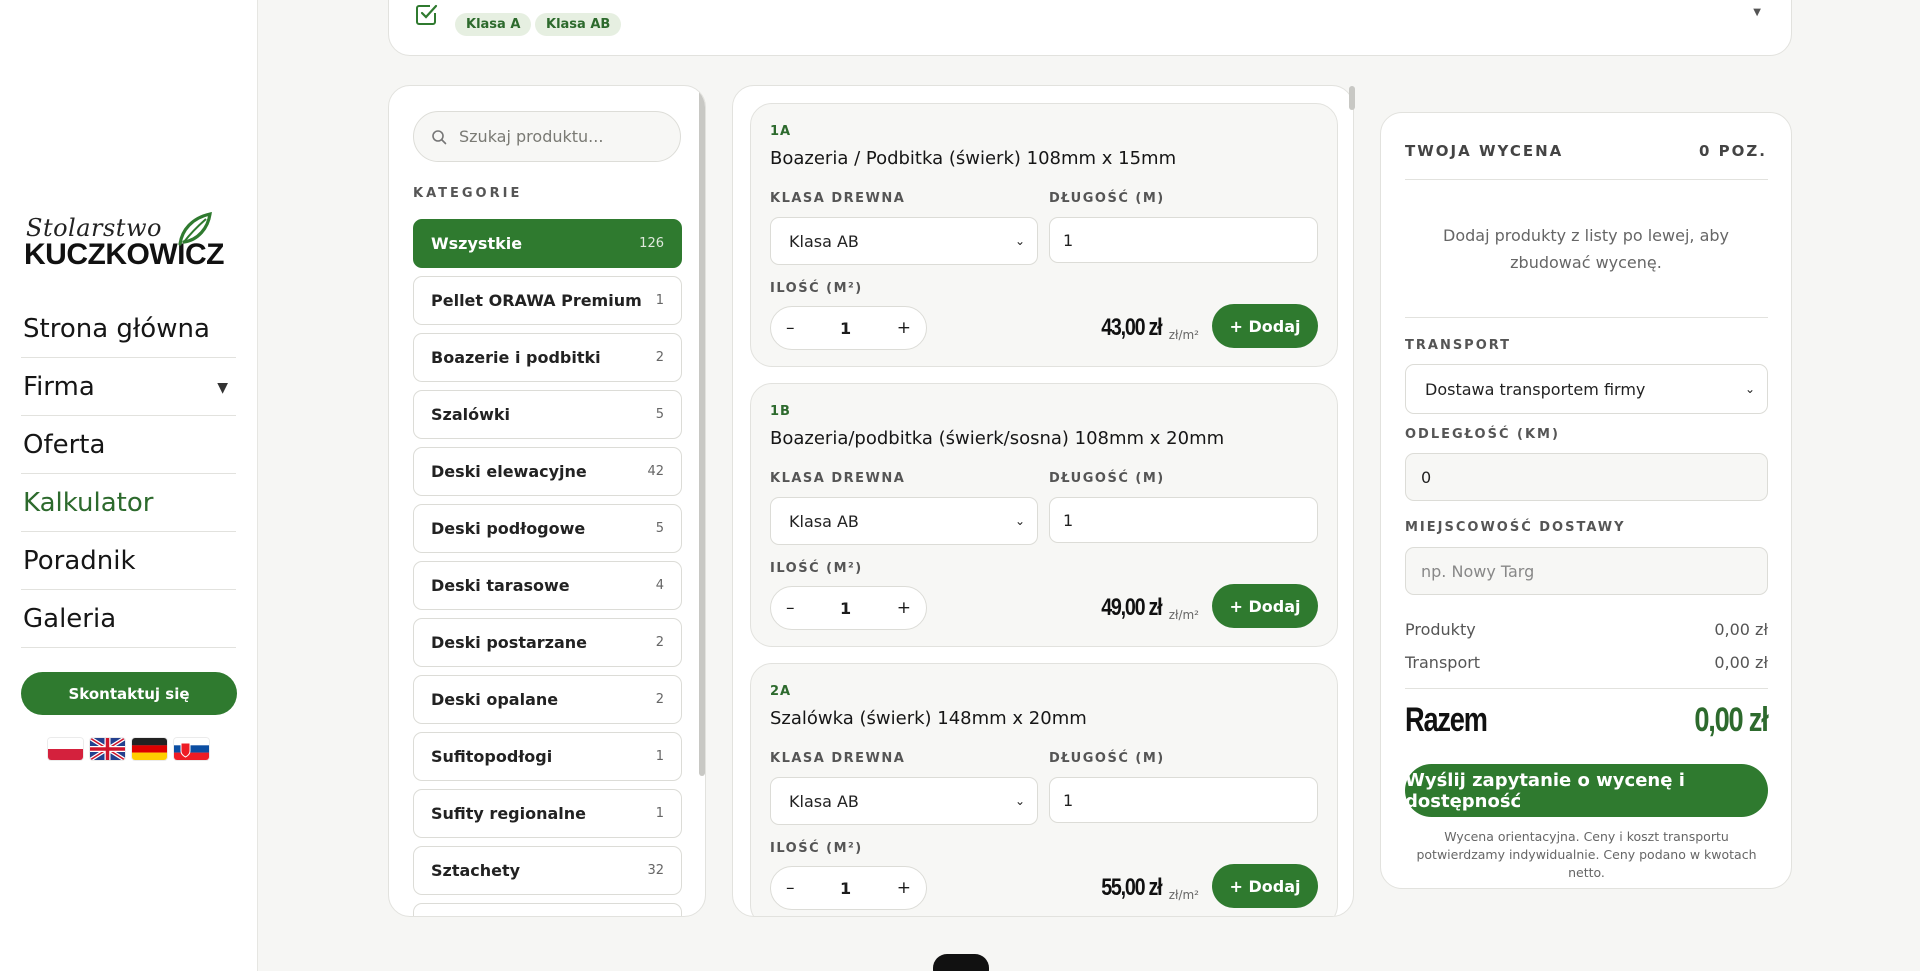  Describe the element at coordinates (547, 870) in the screenshot. I see `category-item: Sztachety 32` at that location.